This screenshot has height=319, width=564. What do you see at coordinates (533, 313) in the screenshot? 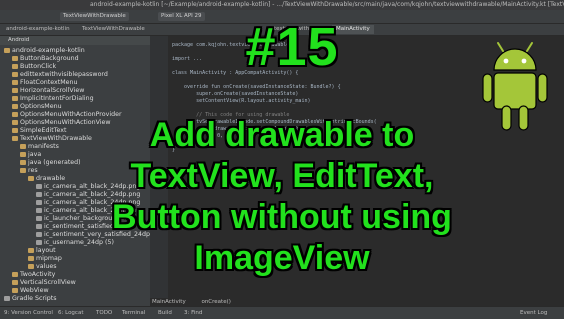
I see `event-log-tab: Event Log` at bounding box center [533, 313].